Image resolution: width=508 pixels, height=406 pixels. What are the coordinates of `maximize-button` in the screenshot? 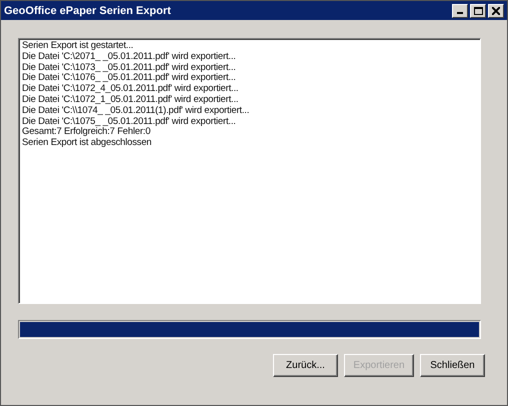 It's located at (478, 11).